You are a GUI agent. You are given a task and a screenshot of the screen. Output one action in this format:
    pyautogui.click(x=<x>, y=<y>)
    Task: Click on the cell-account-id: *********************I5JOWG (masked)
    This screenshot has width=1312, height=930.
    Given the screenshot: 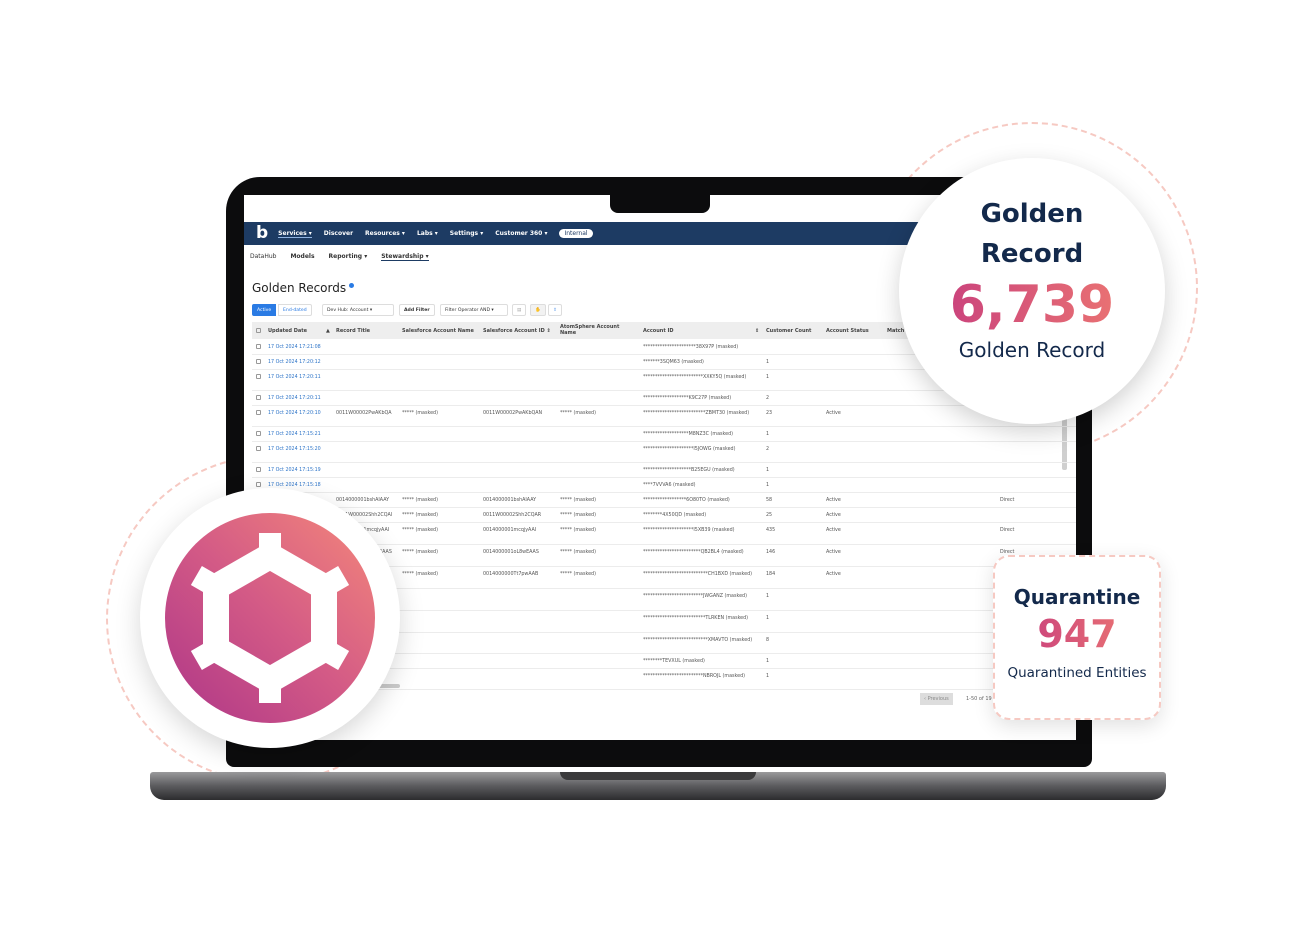 What is the action you would take?
    pyautogui.click(x=689, y=449)
    